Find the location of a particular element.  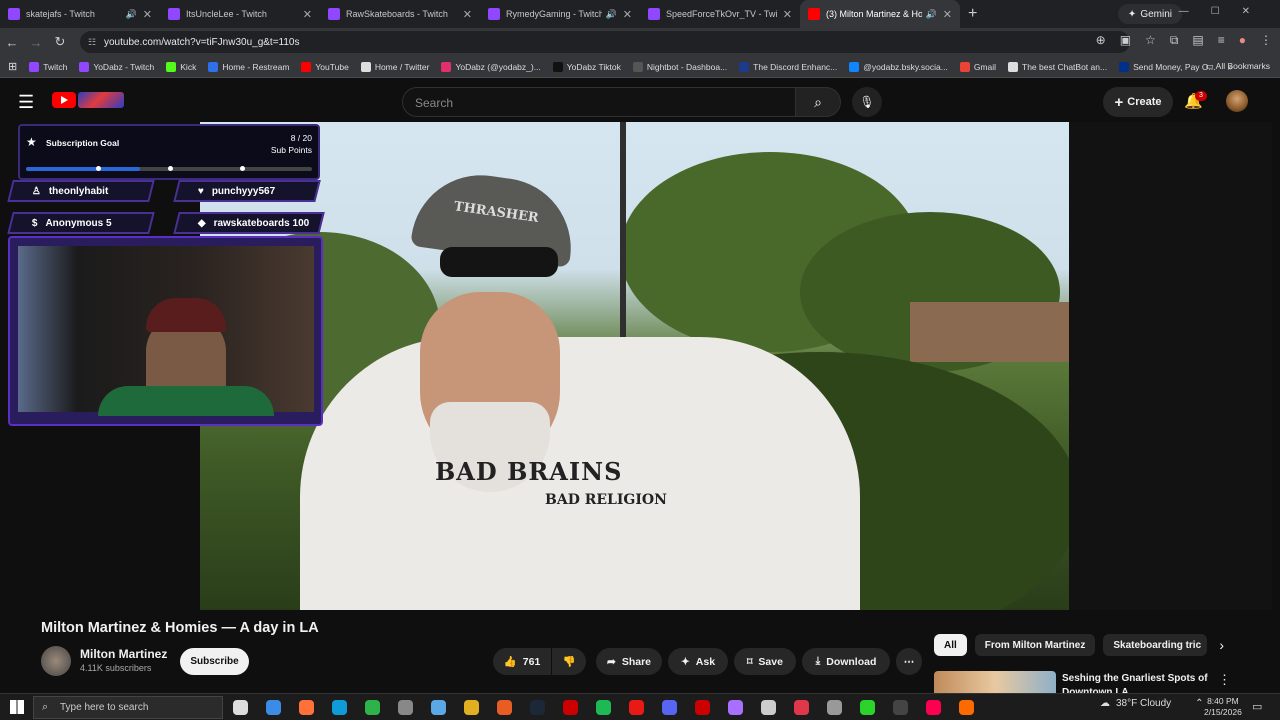

gemini-button: ✦ Gemini is located at coordinates (1149, 14).